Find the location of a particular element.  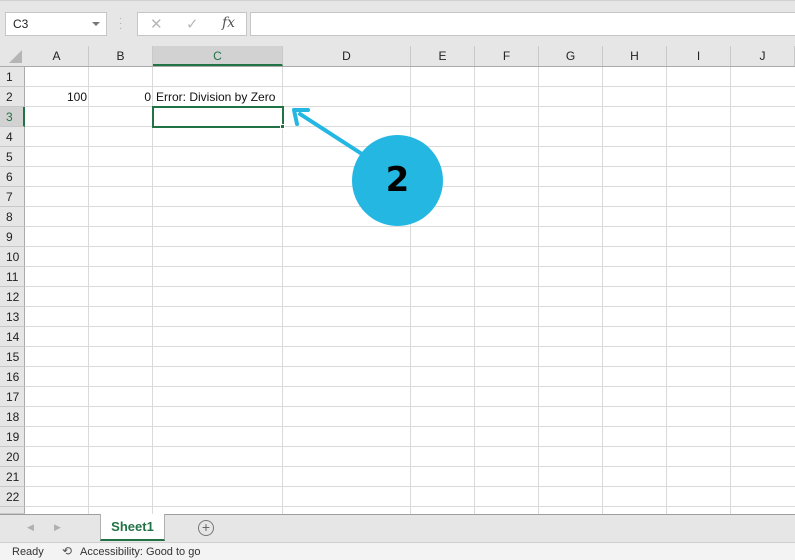

name-box-value: C3 is located at coordinates (21, 24).